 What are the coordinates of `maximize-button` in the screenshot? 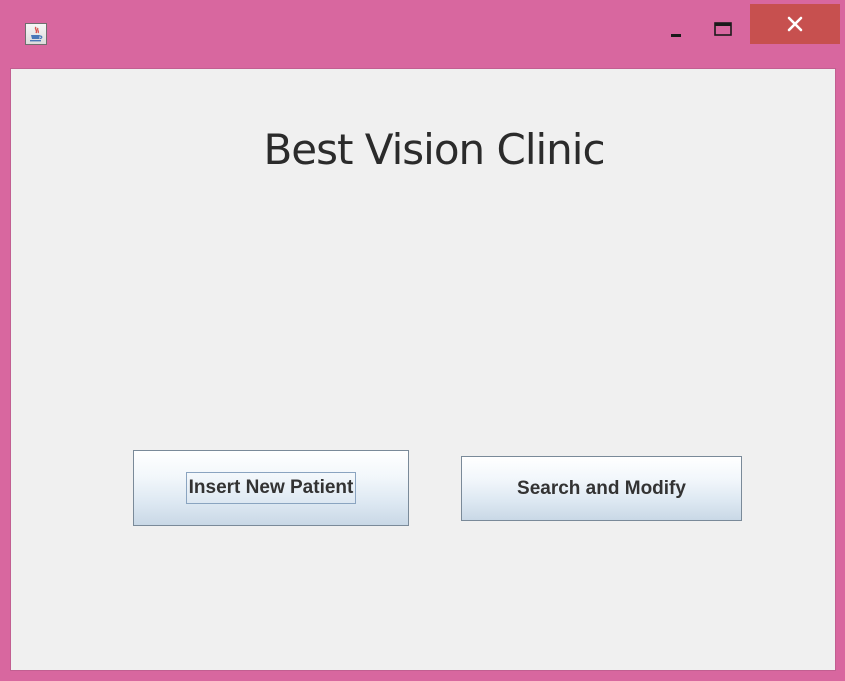 It's located at (724, 24).